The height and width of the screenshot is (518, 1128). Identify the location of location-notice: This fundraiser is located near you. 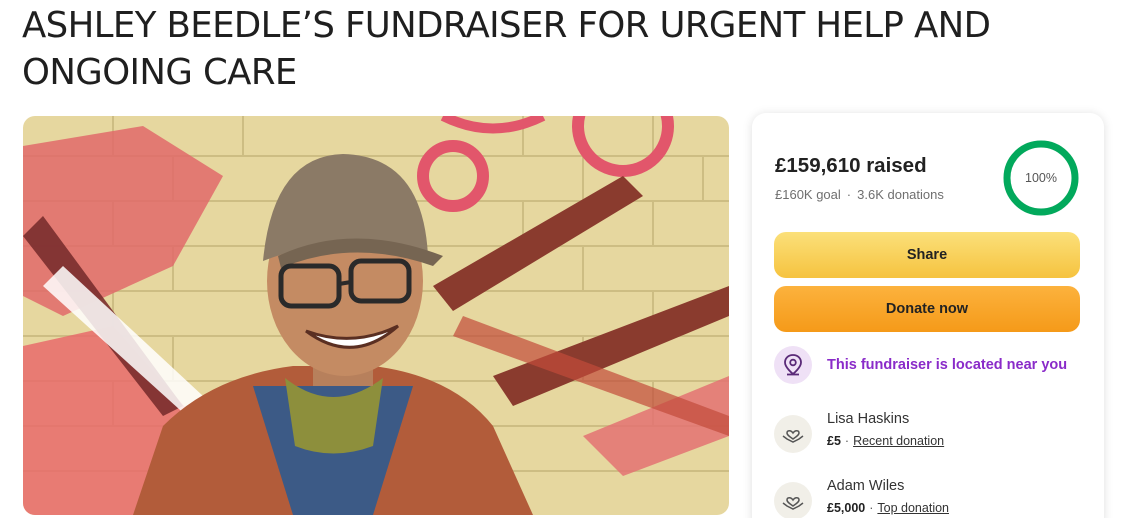
(920, 365).